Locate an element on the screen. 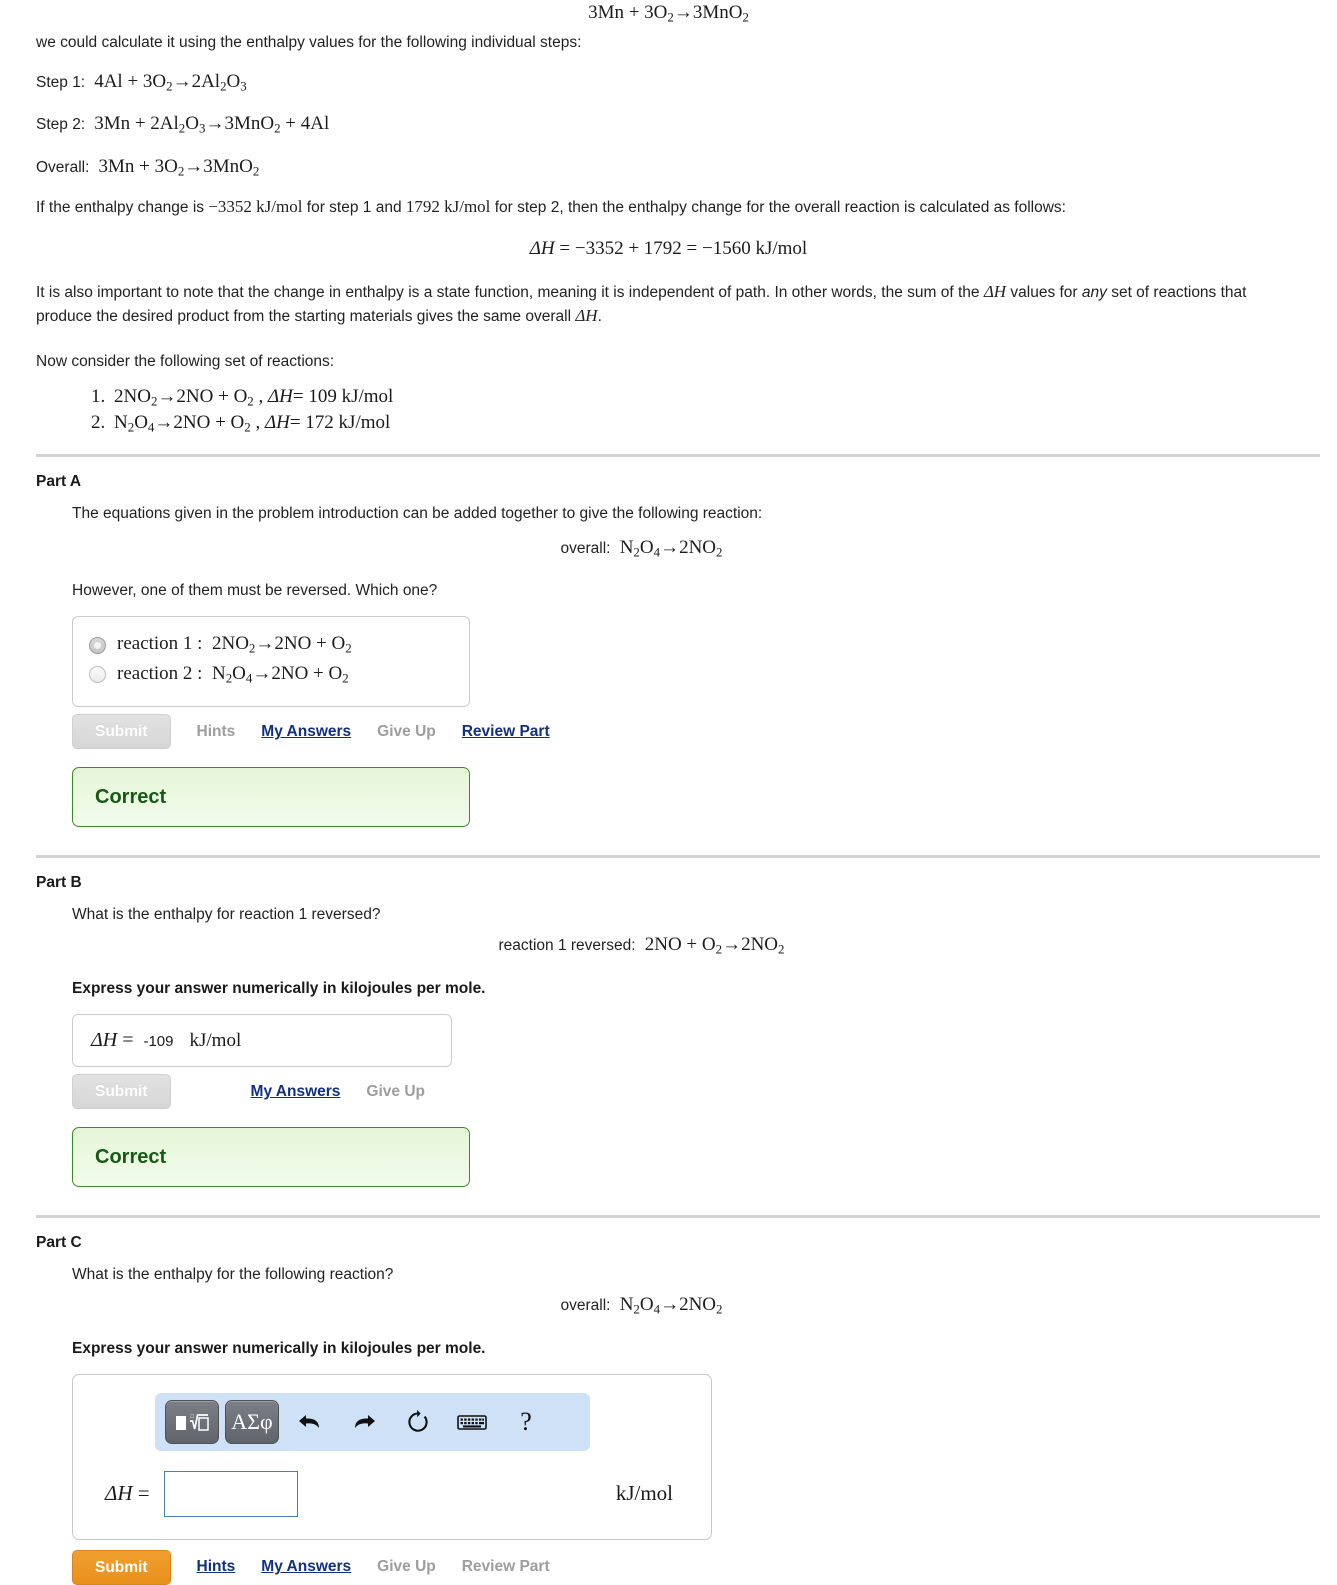  reset-icon is located at coordinates (418, 1422).